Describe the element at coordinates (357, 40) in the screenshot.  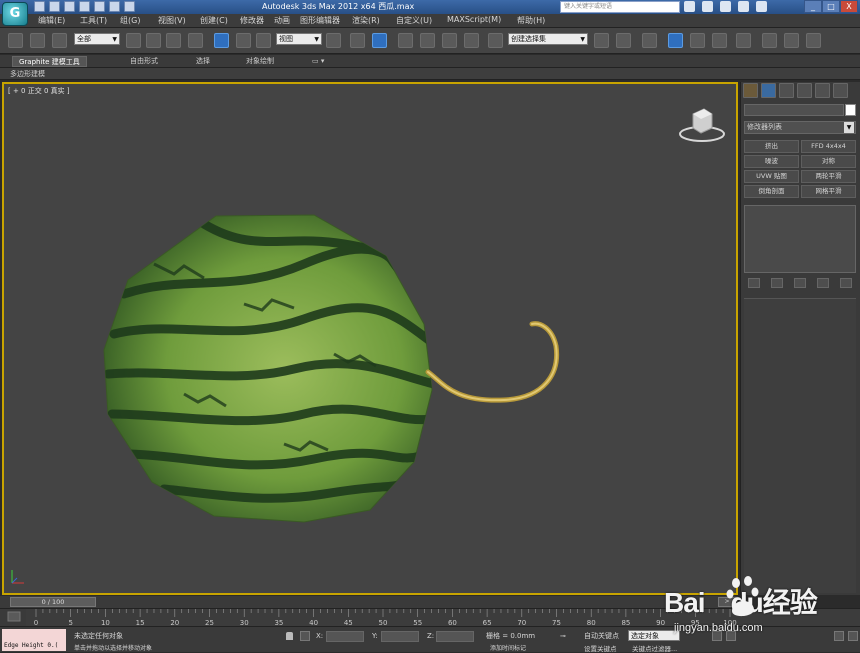
I see `select-and-manipulate-icon` at that location.